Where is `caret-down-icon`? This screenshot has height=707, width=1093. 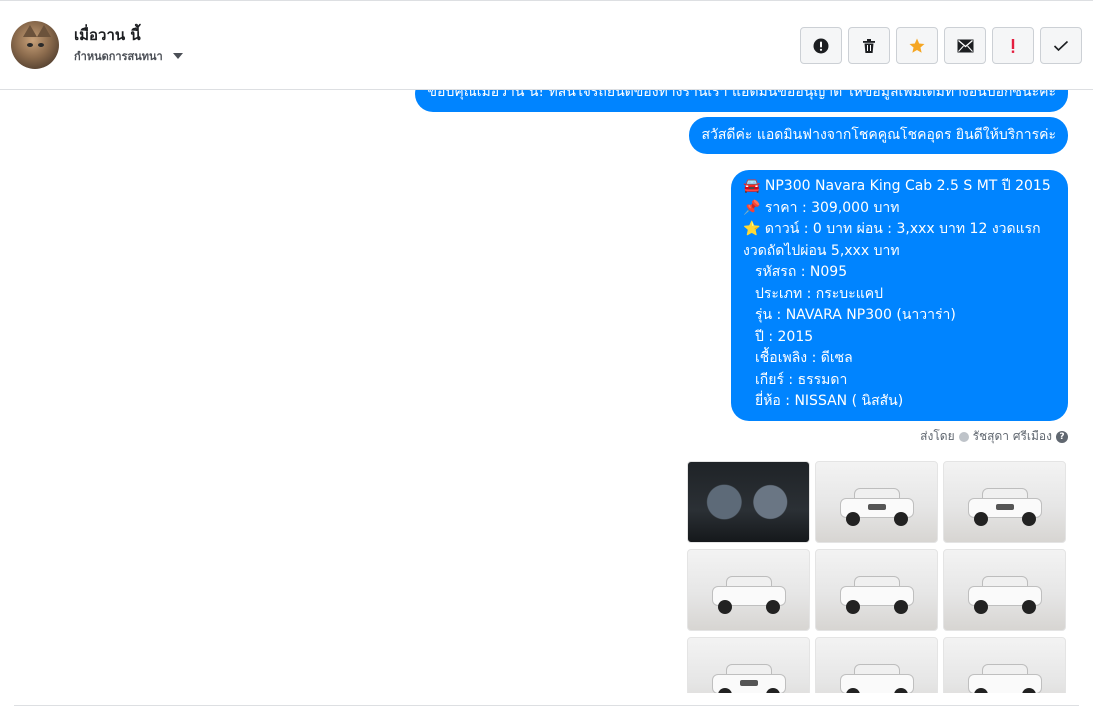
caret-down-icon is located at coordinates (177, 56).